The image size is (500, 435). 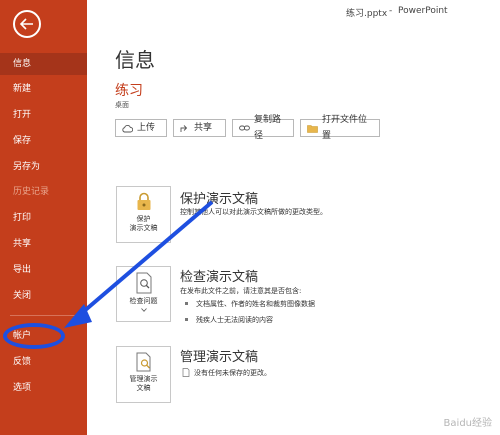 I want to click on annotation-ellipse, so click(x=34, y=336).